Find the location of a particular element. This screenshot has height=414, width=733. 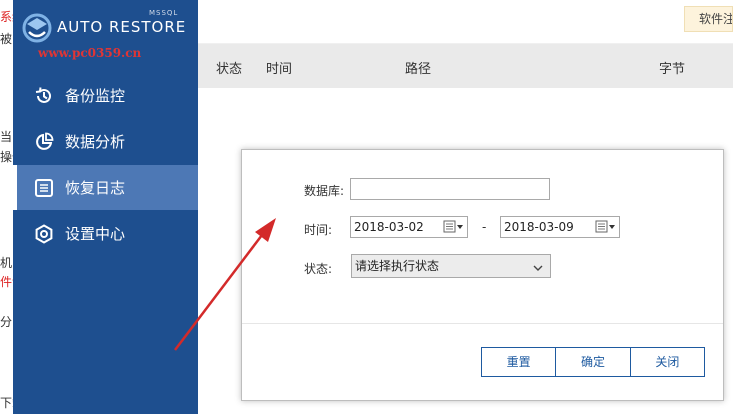

top-bar is located at coordinates (465, 22).